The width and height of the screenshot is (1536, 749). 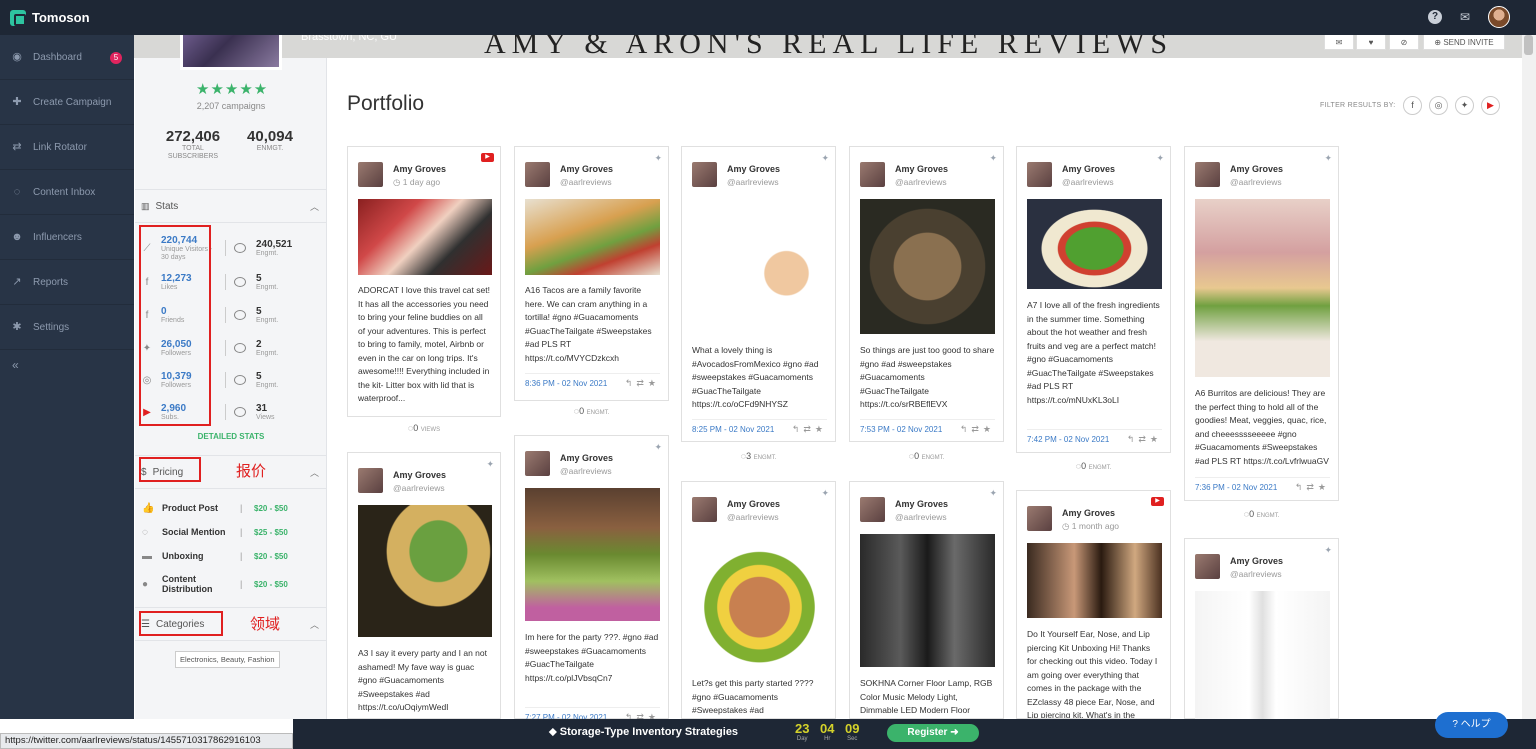 I want to click on sidebar-item-link-rotator: ⇄ Link Rotator, so click(x=67, y=147).